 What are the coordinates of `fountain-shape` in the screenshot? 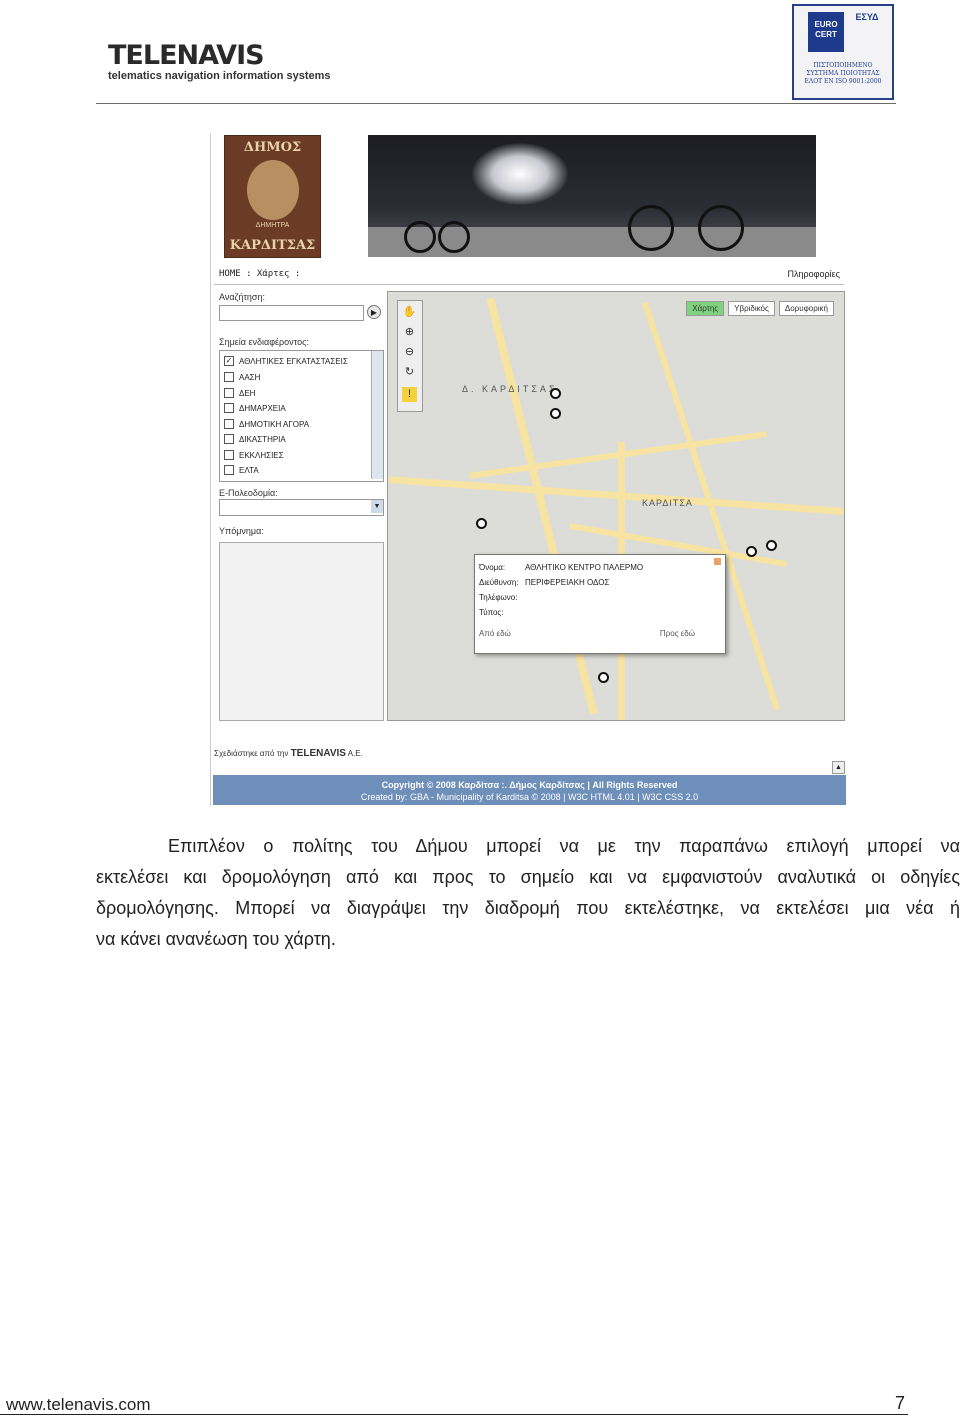 It's located at (520, 174).